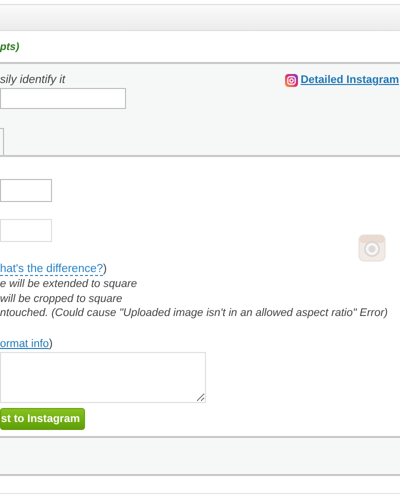 The width and height of the screenshot is (400, 500). I want to click on caption-field, so click(103, 377).